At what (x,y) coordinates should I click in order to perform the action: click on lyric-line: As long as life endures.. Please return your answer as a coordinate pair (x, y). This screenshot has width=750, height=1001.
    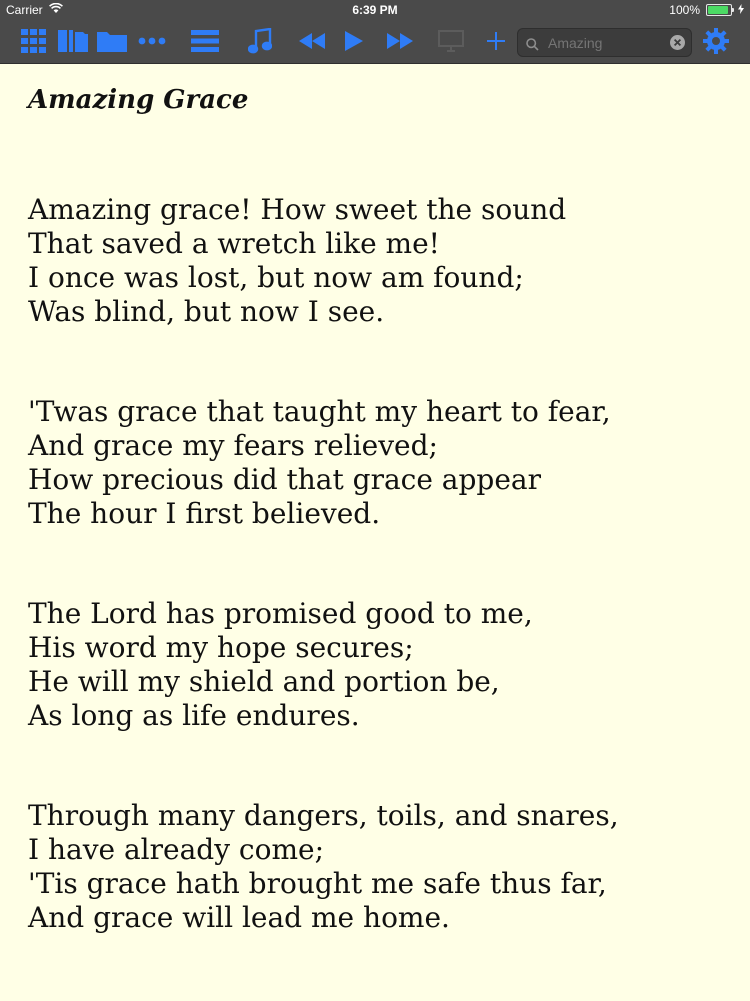
    Looking at the image, I should click on (194, 715).